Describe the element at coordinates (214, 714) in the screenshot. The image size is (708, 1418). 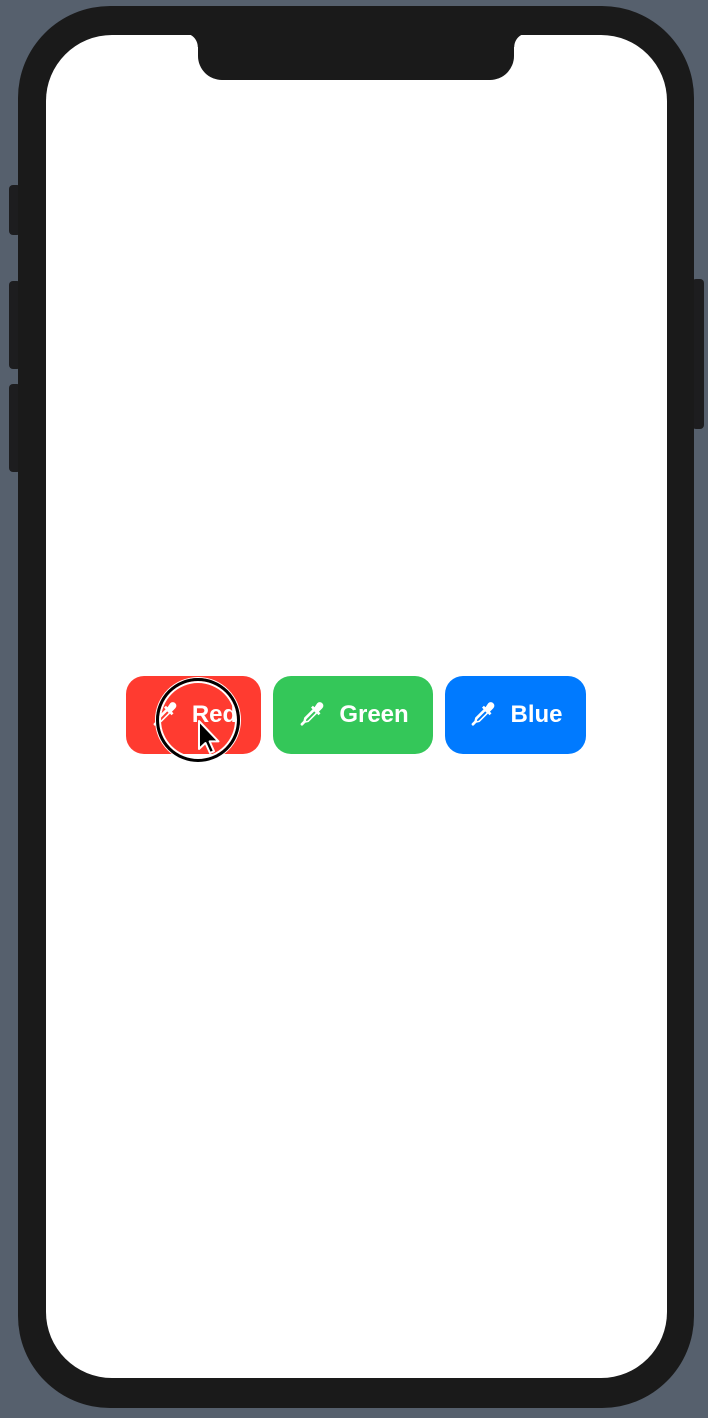
I see `red-button-label: Red` at that location.